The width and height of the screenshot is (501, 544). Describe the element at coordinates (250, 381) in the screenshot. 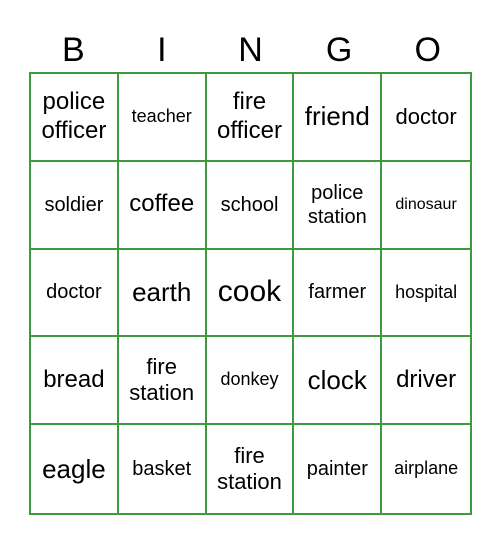

I see `bingo-cell: donkey` at that location.